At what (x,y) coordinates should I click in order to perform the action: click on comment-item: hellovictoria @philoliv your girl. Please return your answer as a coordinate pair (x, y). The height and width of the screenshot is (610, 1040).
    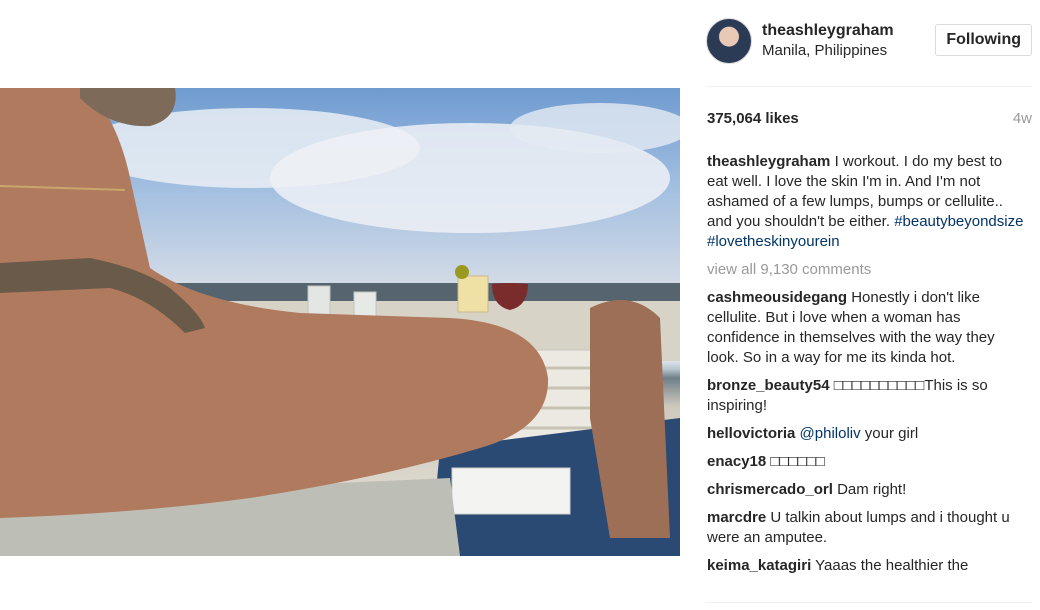
    Looking at the image, I should click on (866, 434).